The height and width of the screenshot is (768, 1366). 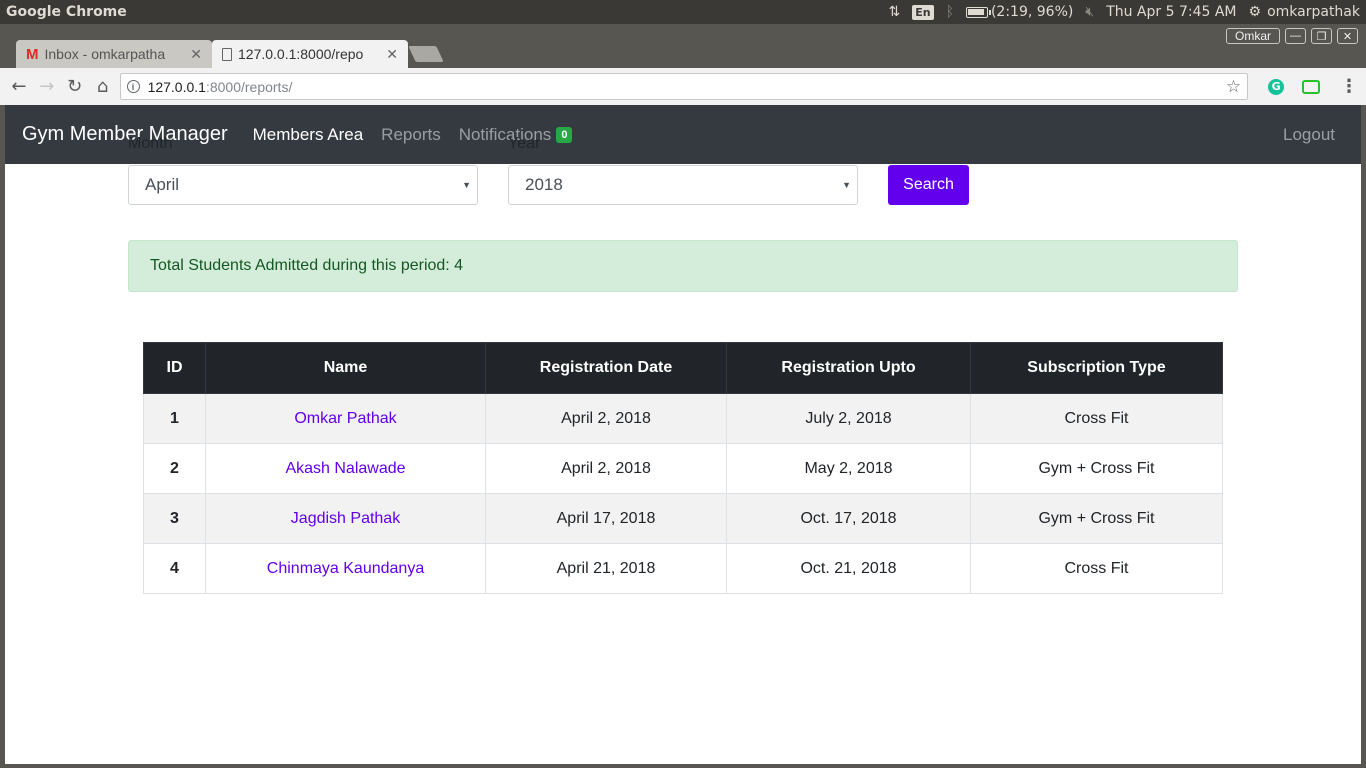 I want to click on gmail-icon: M, so click(x=32, y=54).